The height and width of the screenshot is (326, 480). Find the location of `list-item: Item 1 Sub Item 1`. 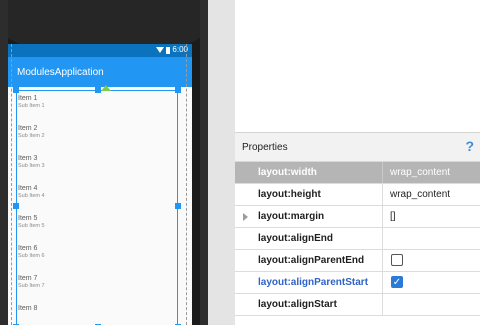

list-item: Item 1 Sub Item 1 is located at coordinates (100, 102).